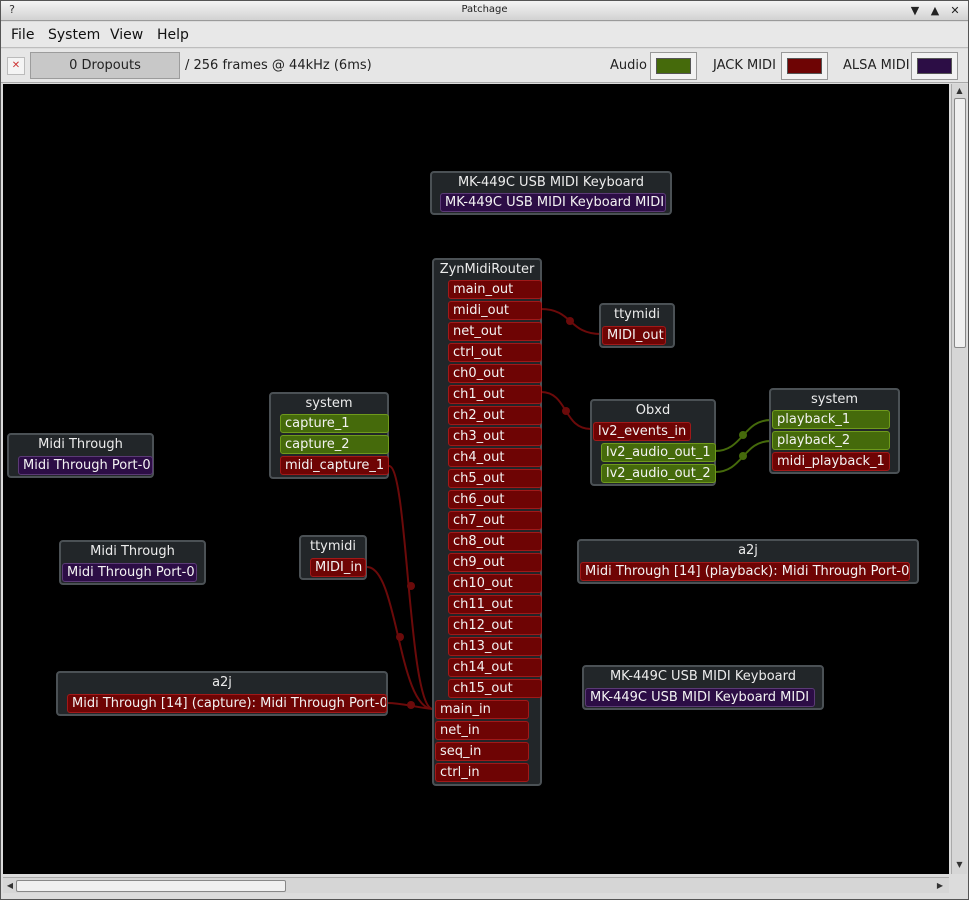 The height and width of the screenshot is (900, 969). What do you see at coordinates (487, 269) in the screenshot?
I see `module-title: ZynMidiRouter` at bounding box center [487, 269].